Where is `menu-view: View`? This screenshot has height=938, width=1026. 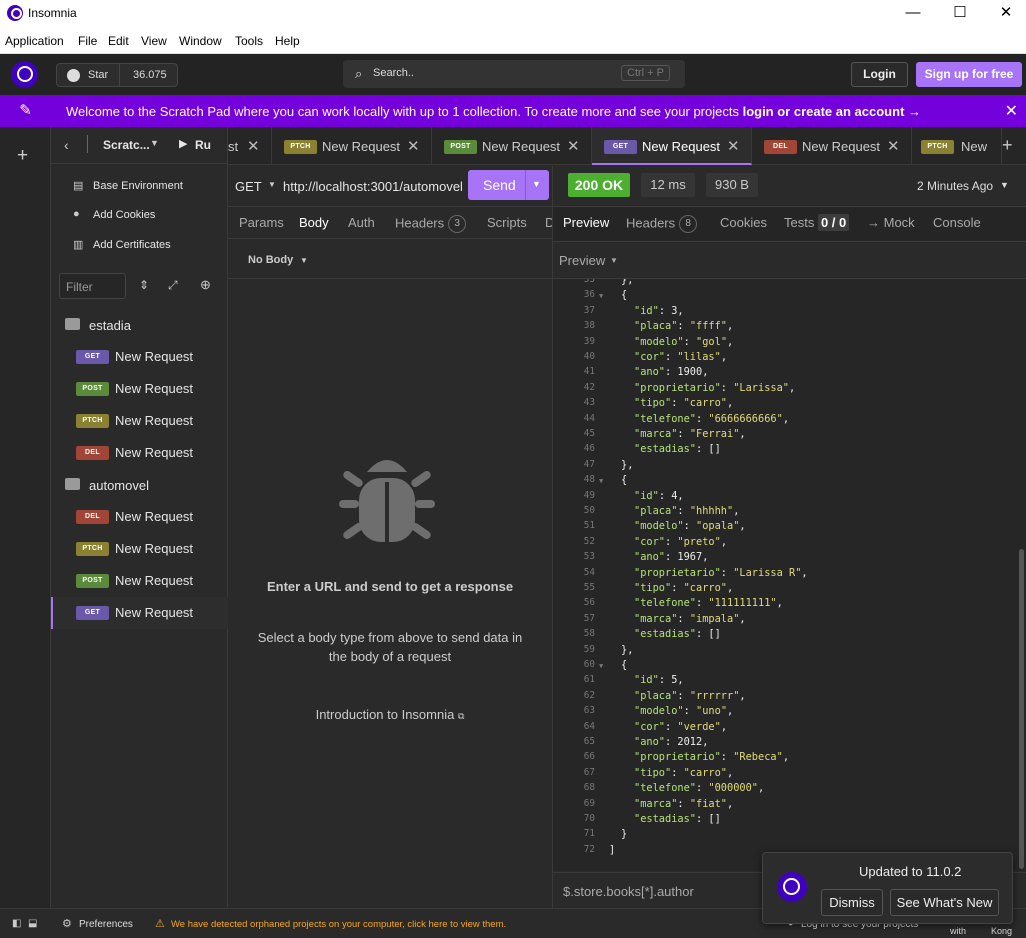 menu-view: View is located at coordinates (154, 41).